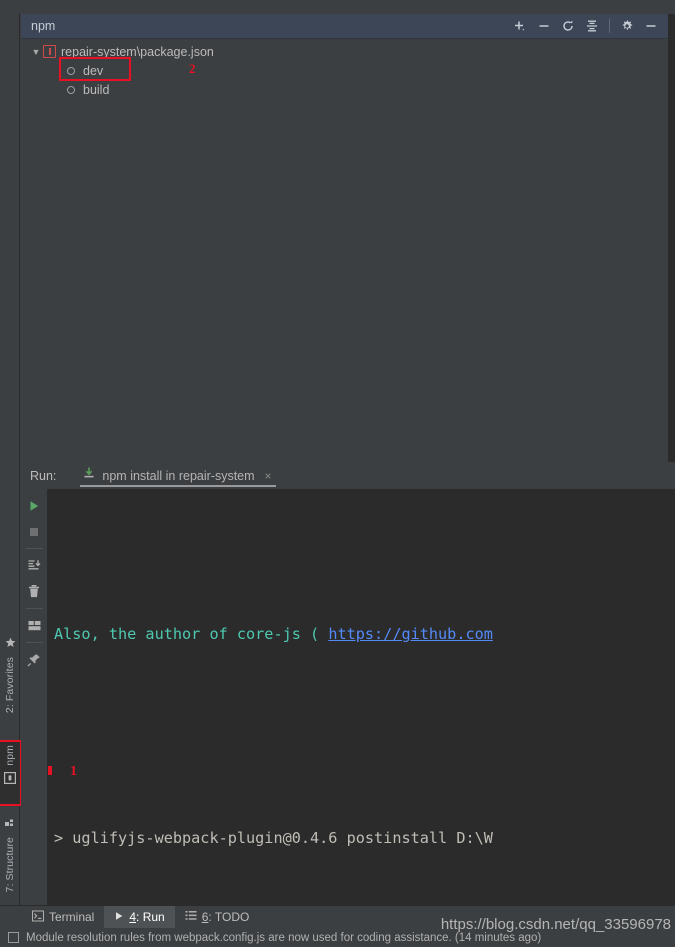 Image resolution: width=675 pixels, height=947 pixels. What do you see at coordinates (651, 26) in the screenshot?
I see `minimize-icon` at bounding box center [651, 26].